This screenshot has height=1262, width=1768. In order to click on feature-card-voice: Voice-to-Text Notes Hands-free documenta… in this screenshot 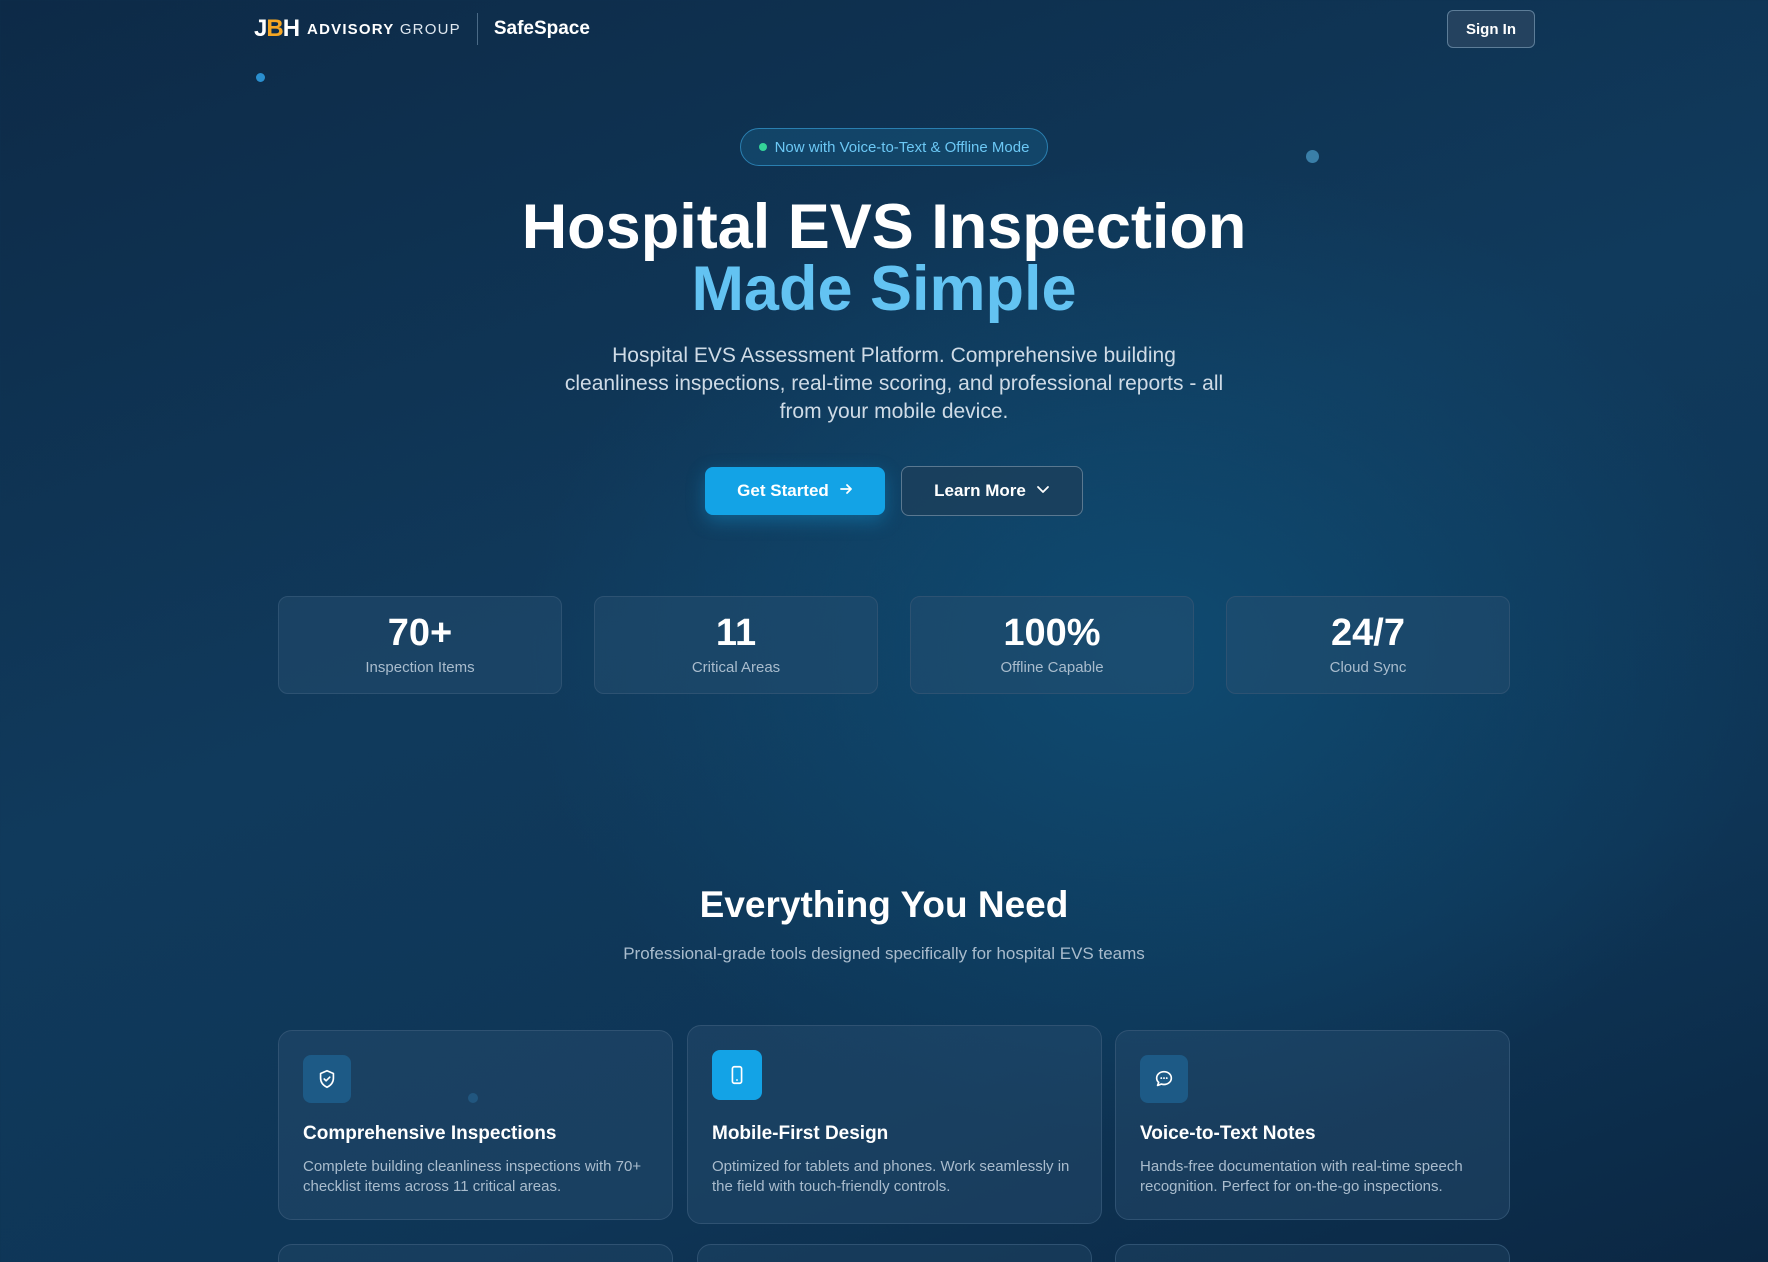, I will do `click(1312, 1125)`.